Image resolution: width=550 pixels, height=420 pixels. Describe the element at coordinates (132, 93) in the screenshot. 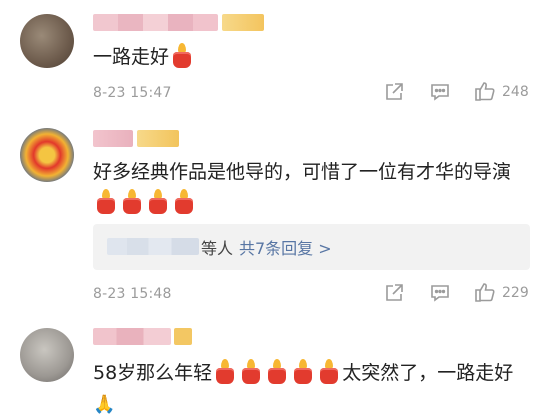

I see `timestamp: 8-23 15:47` at that location.